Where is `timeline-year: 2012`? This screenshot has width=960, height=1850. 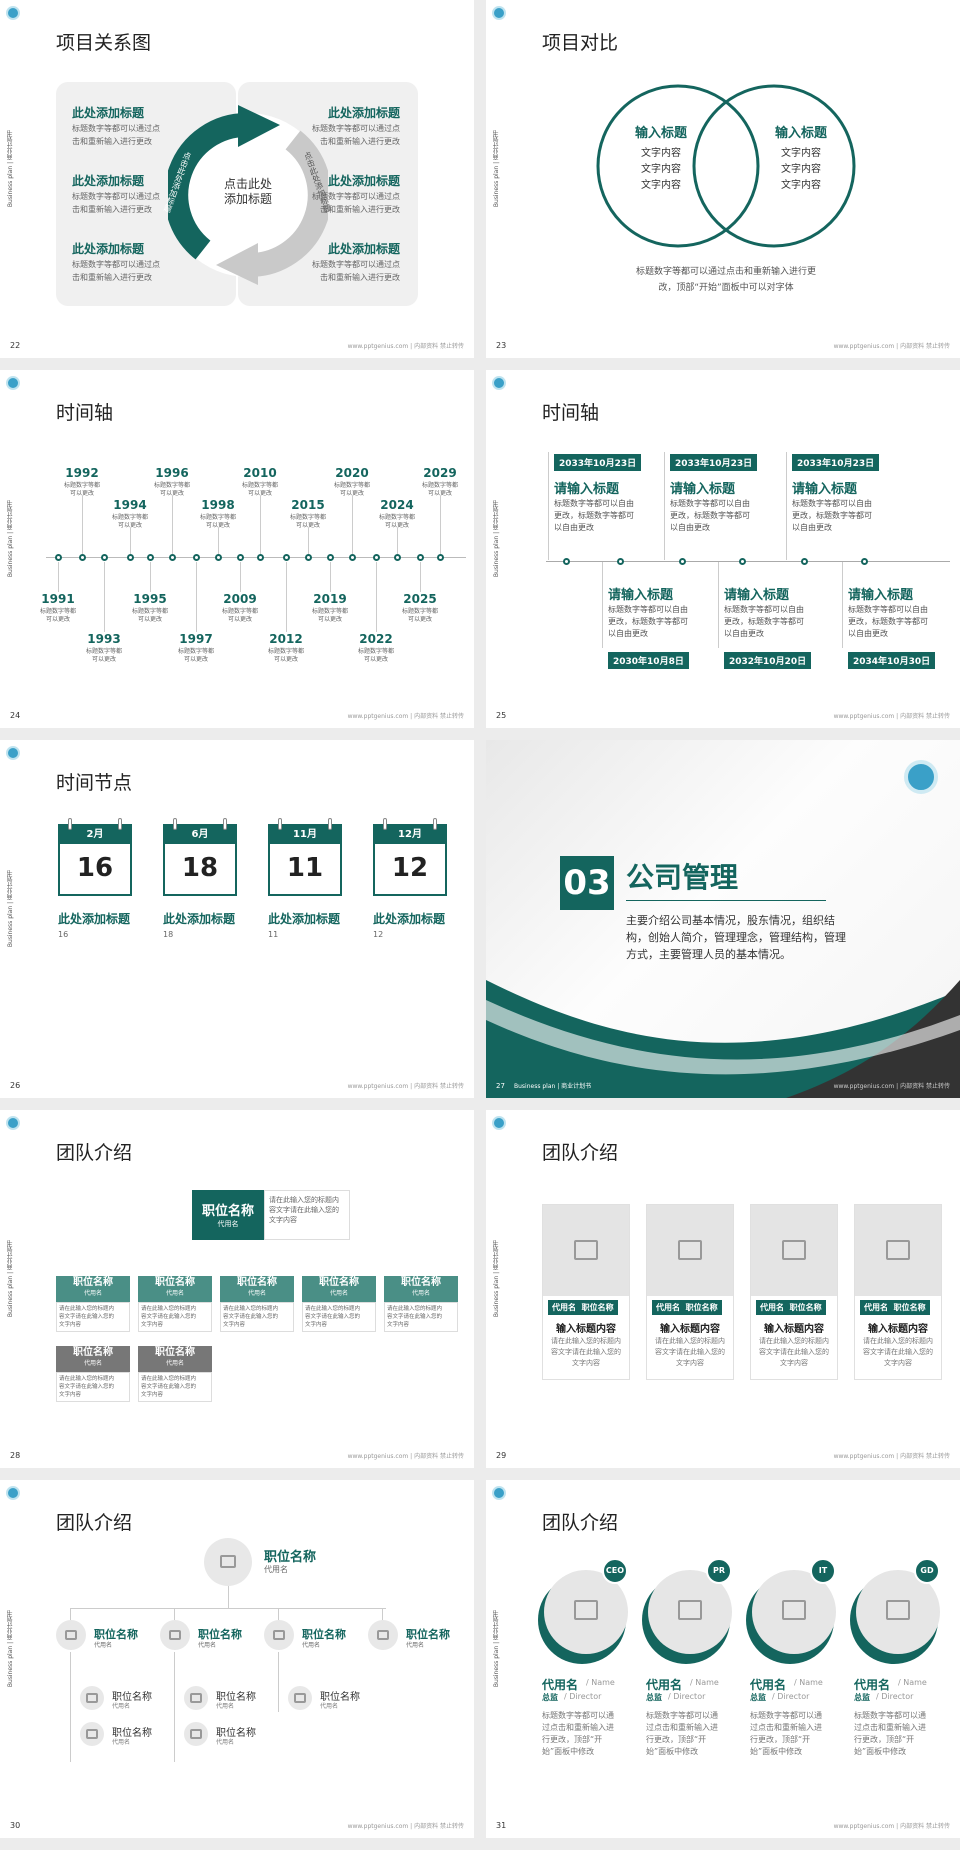 timeline-year: 2012 is located at coordinates (286, 639).